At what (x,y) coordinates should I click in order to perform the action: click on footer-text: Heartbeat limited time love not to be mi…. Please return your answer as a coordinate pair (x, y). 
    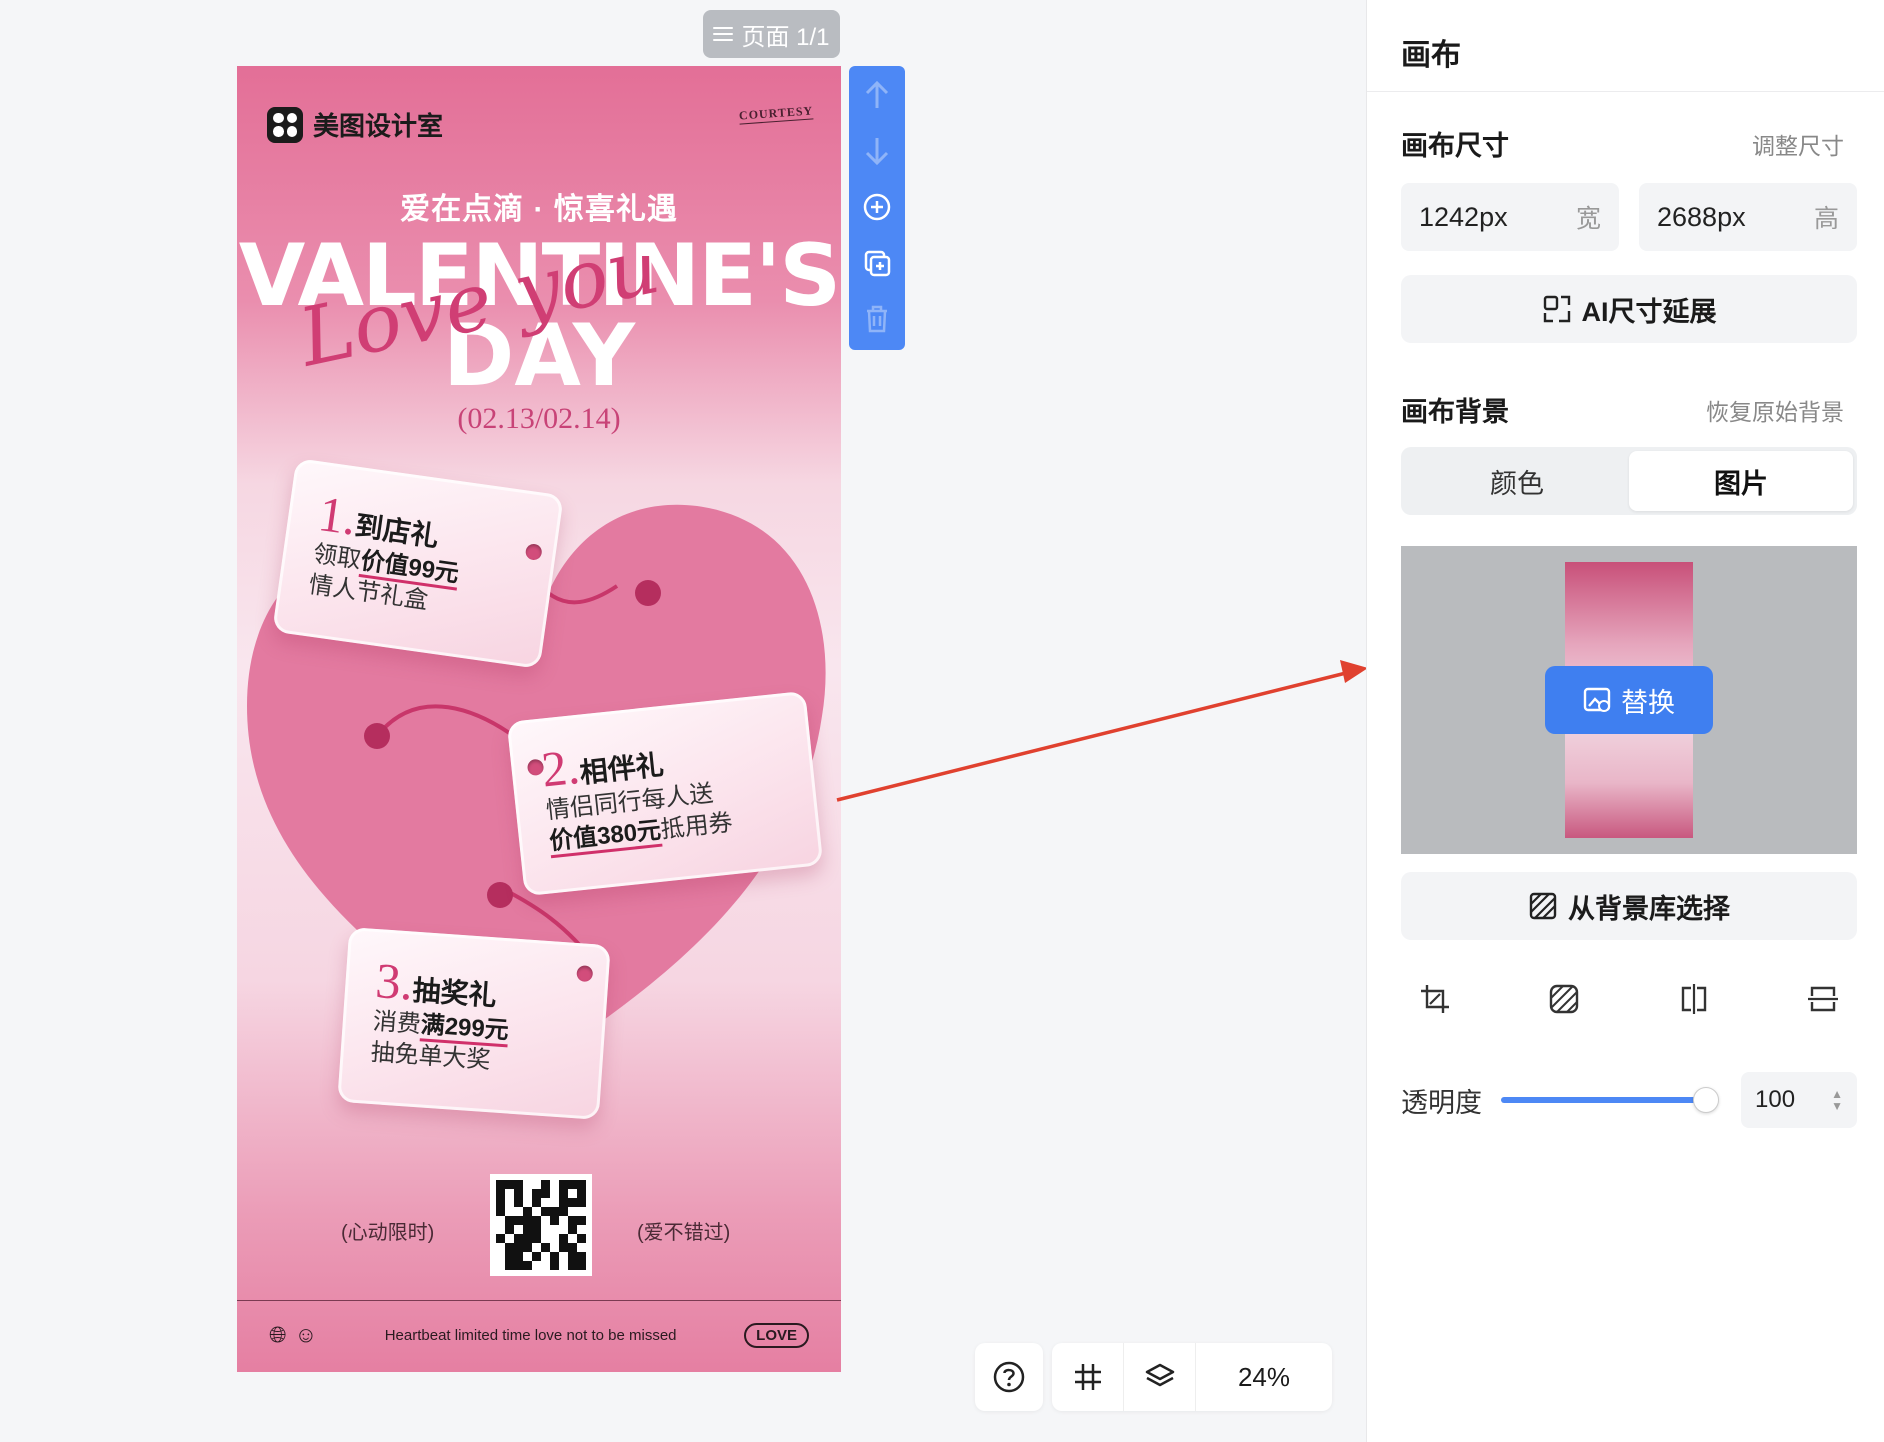
    Looking at the image, I should click on (530, 1335).